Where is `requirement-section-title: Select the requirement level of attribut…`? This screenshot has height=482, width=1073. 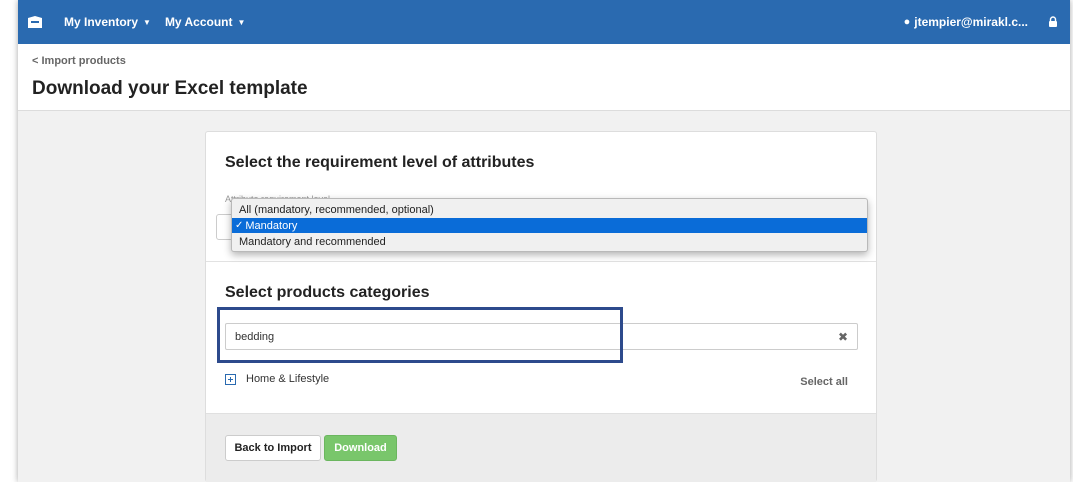
requirement-section-title: Select the requirement level of attribut… is located at coordinates (380, 162).